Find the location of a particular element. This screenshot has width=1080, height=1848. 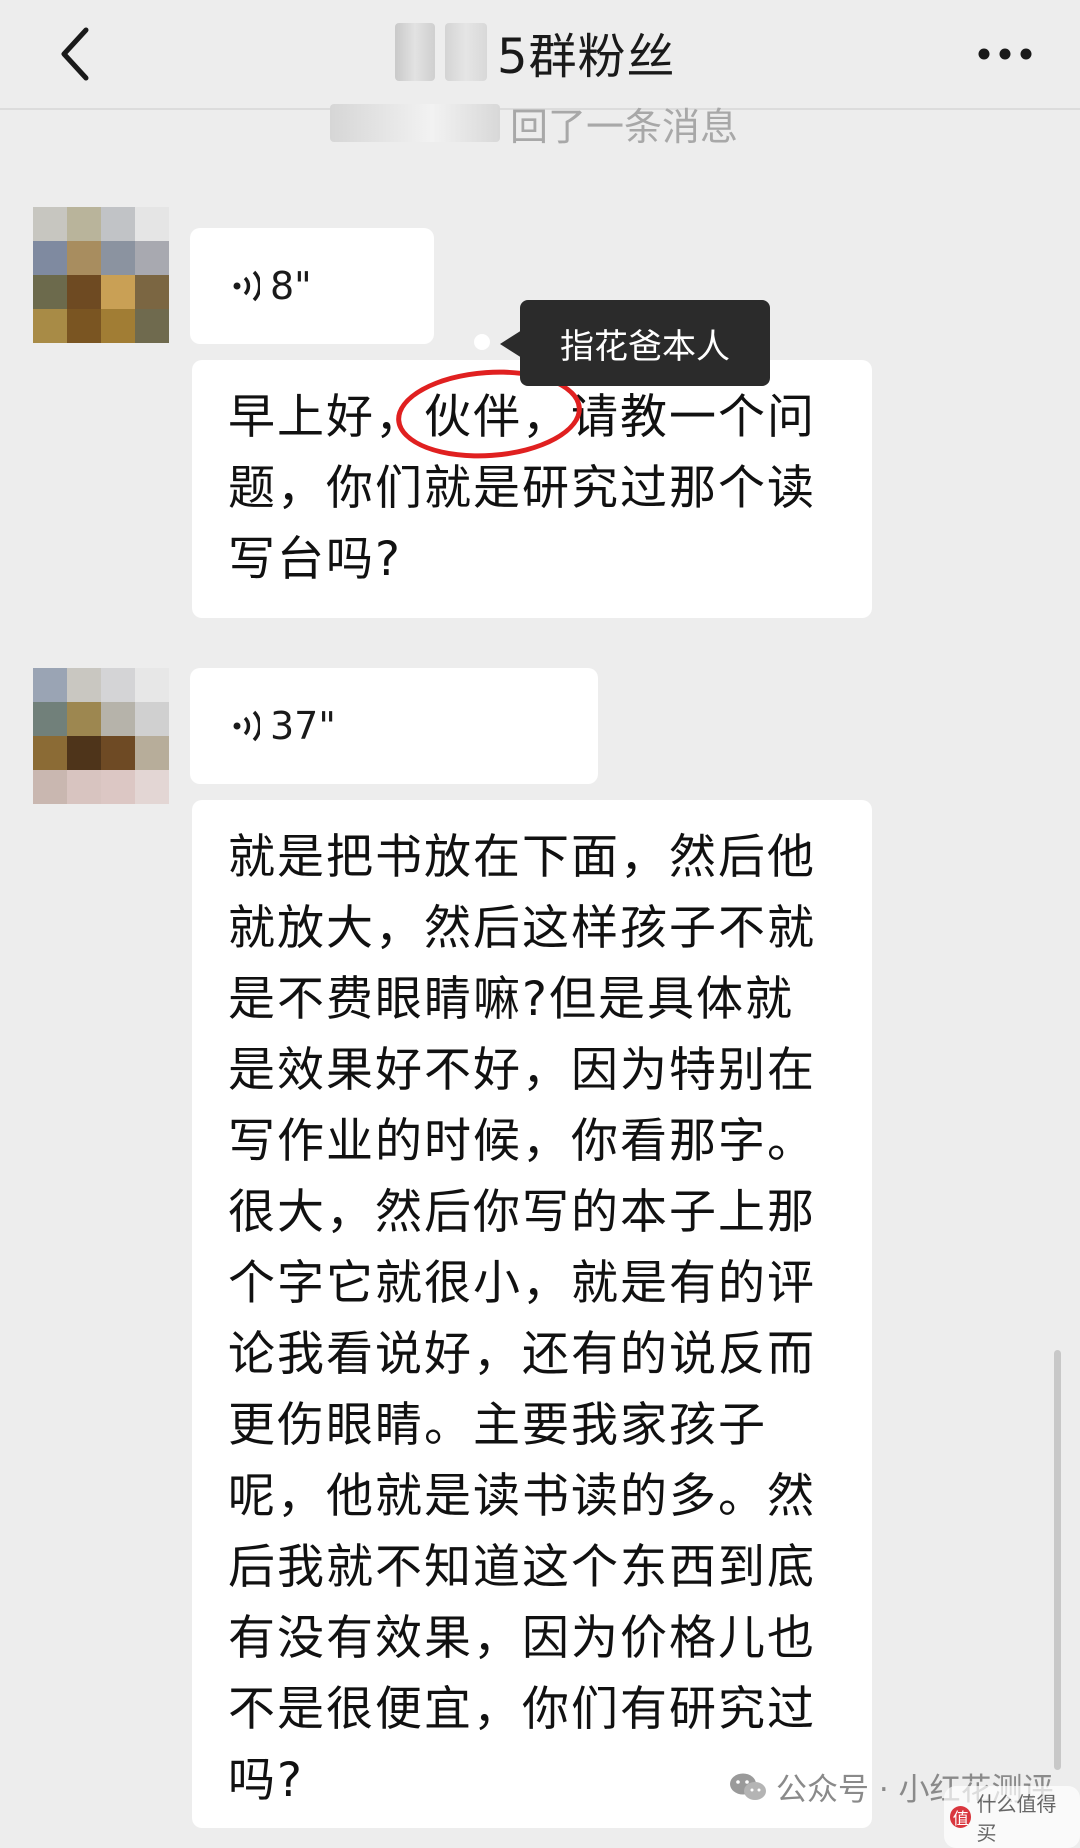

annotation-dot is located at coordinates (482, 342).